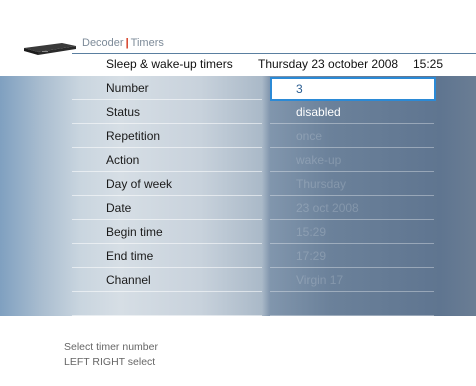 This screenshot has height=386, width=476. I want to click on breadcrumb-timers: Timers, so click(147, 43).